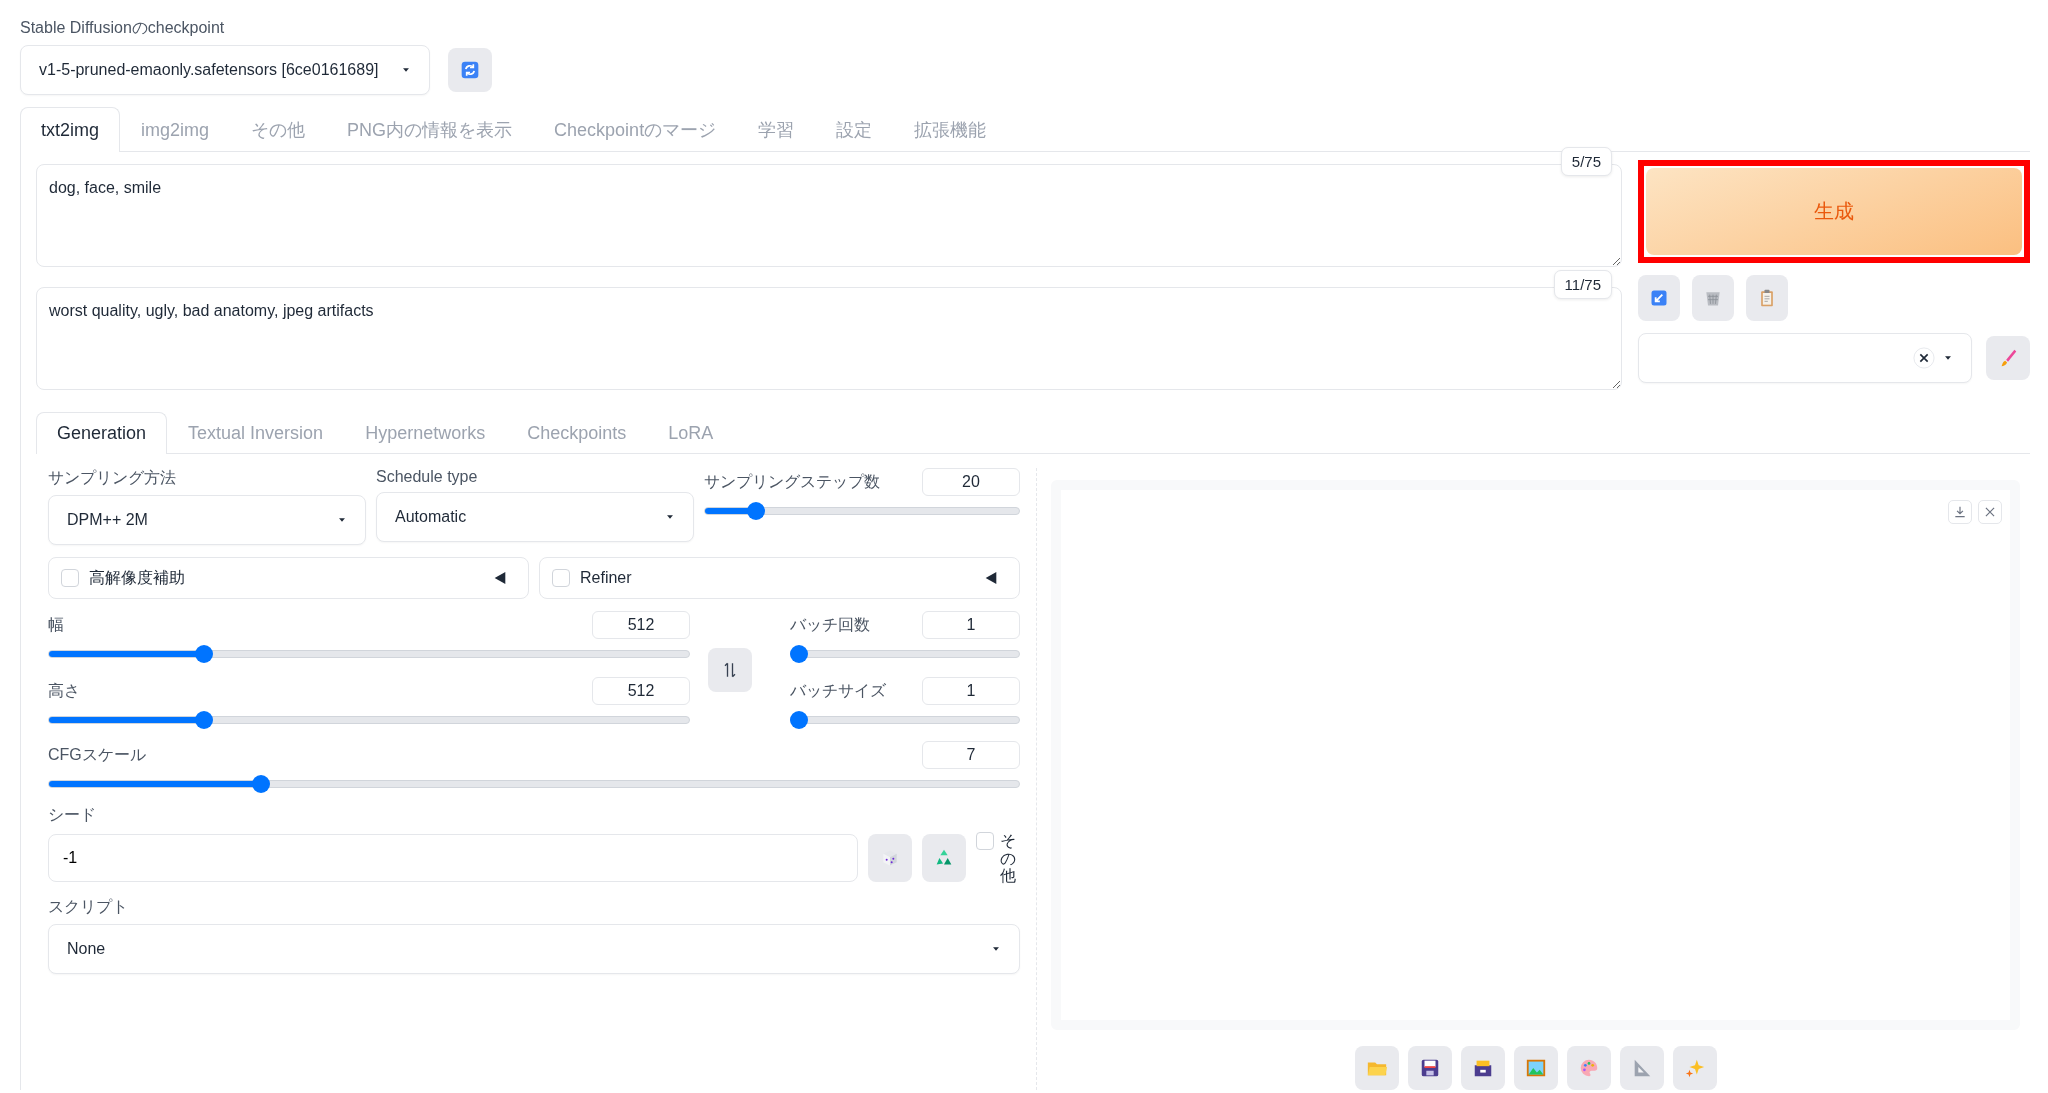 Image resolution: width=2048 pixels, height=1093 pixels. I want to click on download-icon, so click(1960, 512).